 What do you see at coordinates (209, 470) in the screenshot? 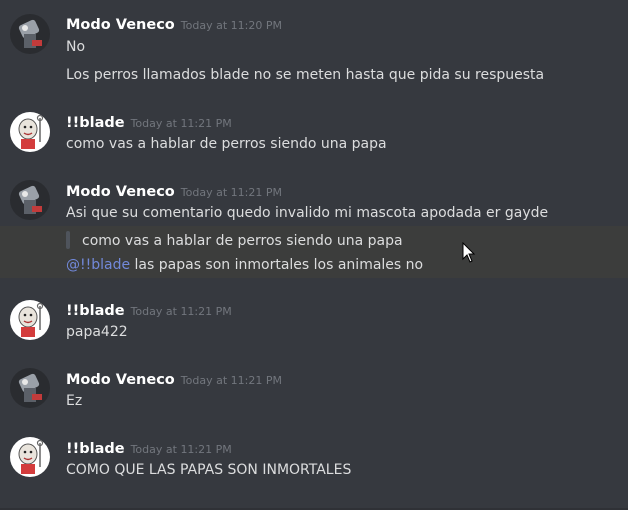
I see `message-text: COMO QUE LAS PAPAS SON INMORTALES` at bounding box center [209, 470].